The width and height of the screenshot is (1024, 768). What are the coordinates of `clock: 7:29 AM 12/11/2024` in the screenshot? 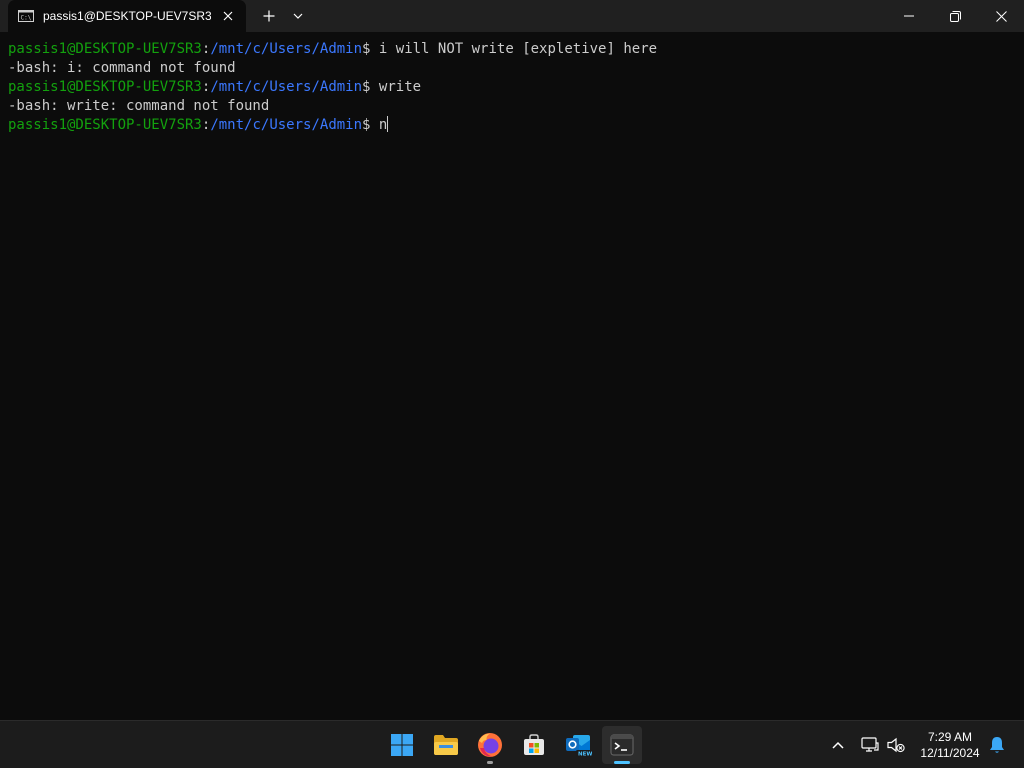 It's located at (950, 744).